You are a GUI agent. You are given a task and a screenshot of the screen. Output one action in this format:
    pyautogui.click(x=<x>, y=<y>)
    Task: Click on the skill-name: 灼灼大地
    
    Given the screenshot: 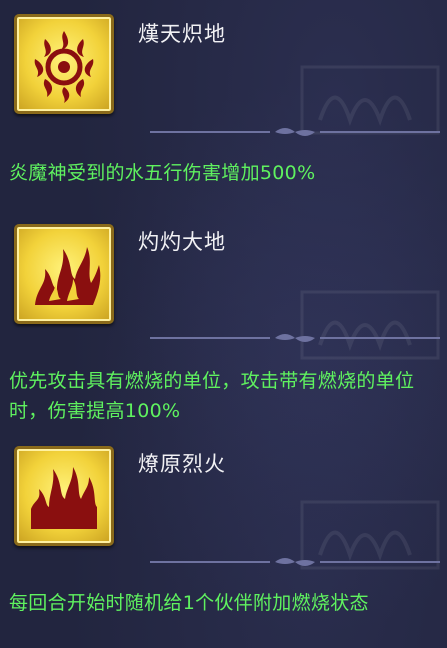 What is the action you would take?
    pyautogui.click(x=182, y=242)
    